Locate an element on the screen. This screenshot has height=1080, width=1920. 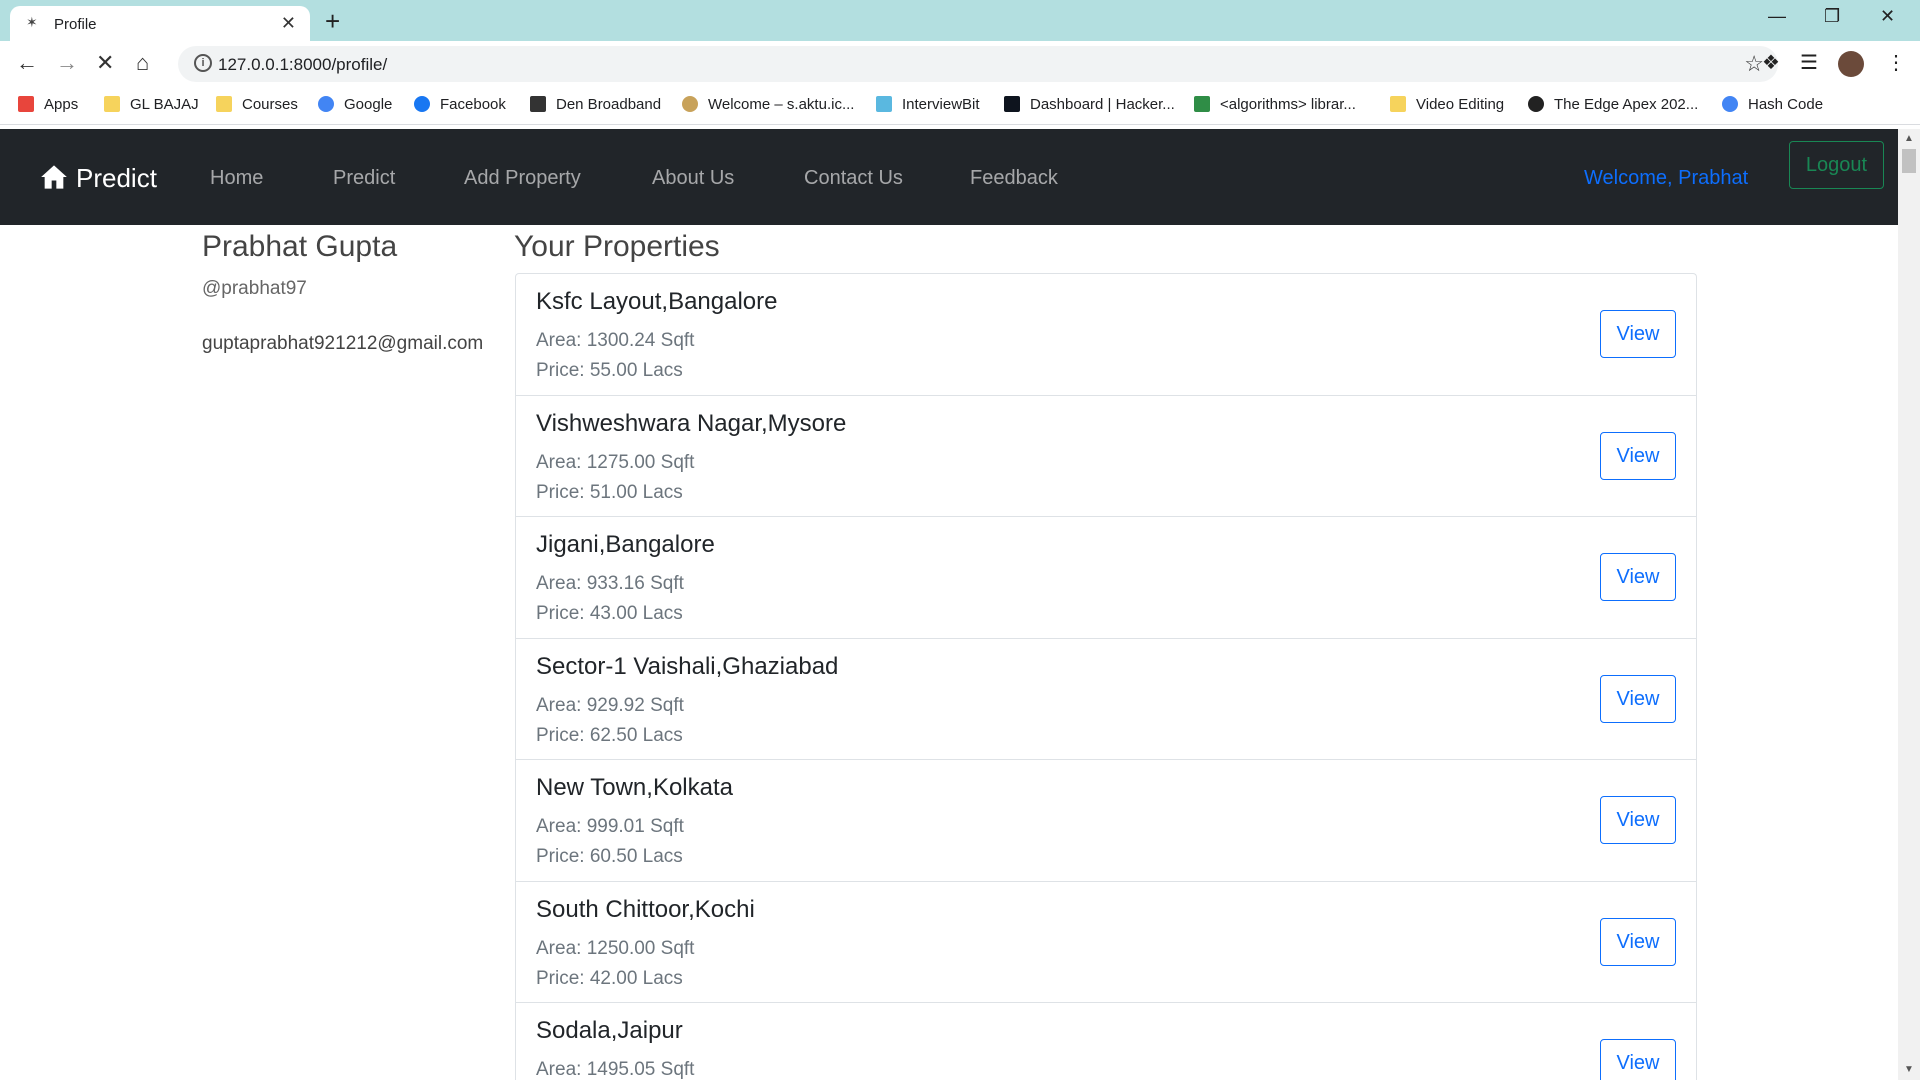
property-price: Price: 60.50 Lacs is located at coordinates (609, 856).